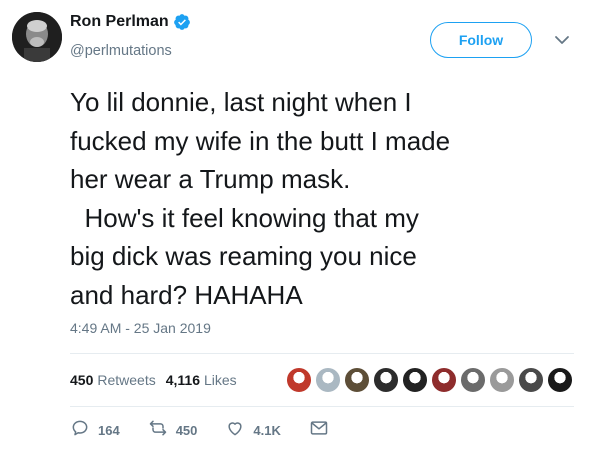  I want to click on retweet-count: 450, so click(186, 430).